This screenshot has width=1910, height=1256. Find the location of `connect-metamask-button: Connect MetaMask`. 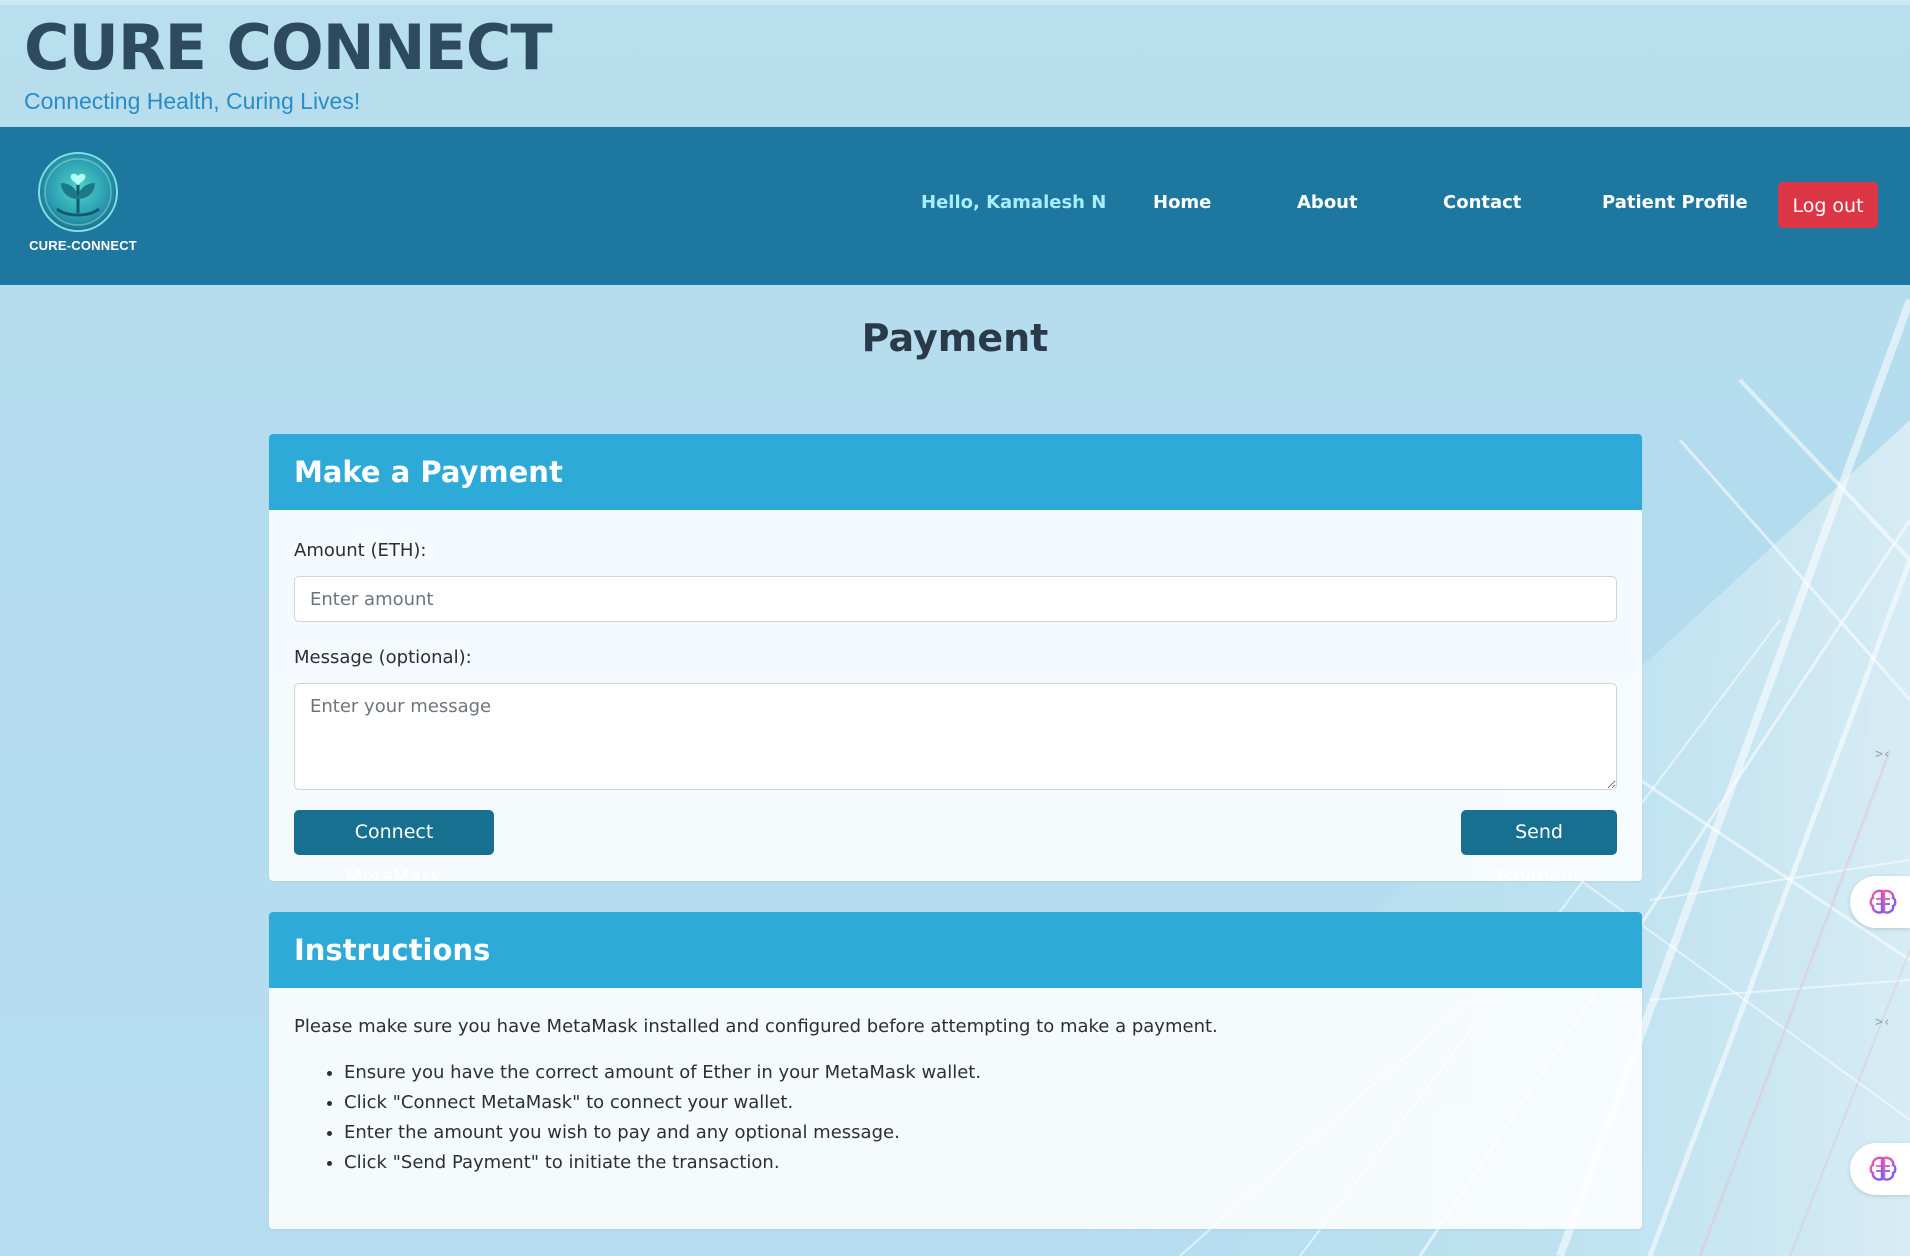

connect-metamask-button: Connect MetaMask is located at coordinates (394, 845).